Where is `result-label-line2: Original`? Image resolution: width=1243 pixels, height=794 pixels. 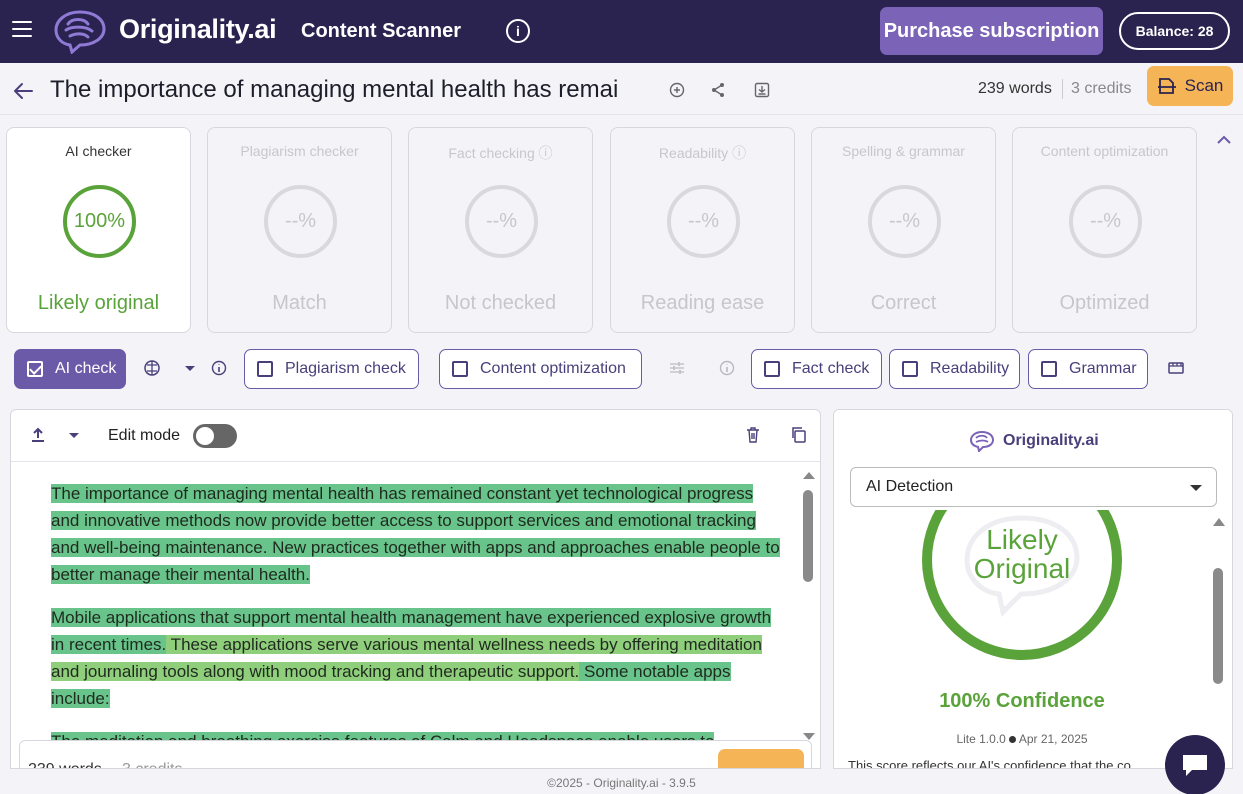 result-label-line2: Original is located at coordinates (1022, 568).